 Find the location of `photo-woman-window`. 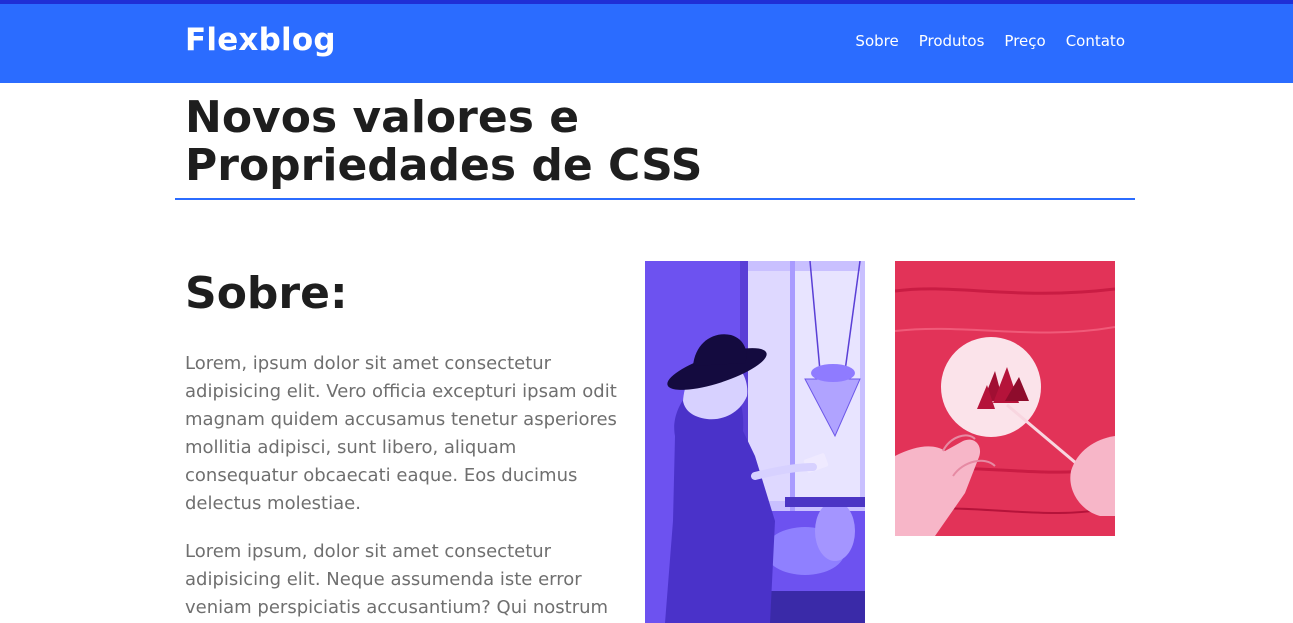

photo-woman-window is located at coordinates (755, 442).